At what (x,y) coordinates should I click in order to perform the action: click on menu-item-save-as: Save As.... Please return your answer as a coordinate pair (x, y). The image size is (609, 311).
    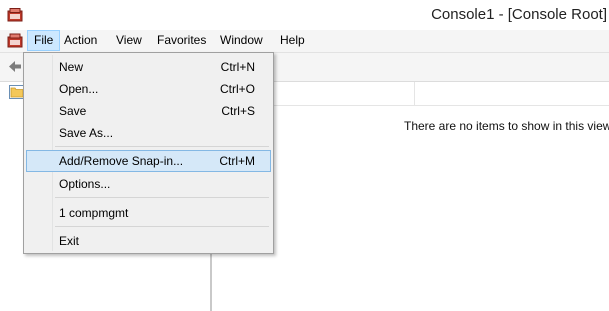
    Looking at the image, I should click on (148, 133).